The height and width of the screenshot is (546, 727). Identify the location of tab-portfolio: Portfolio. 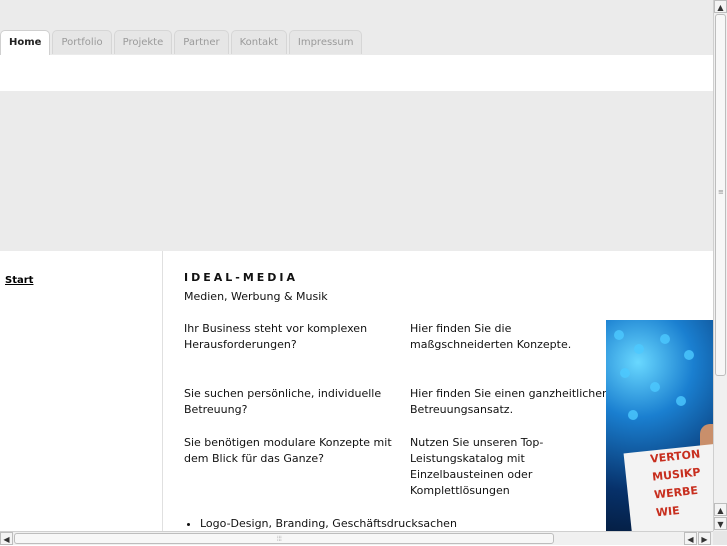
(82, 42).